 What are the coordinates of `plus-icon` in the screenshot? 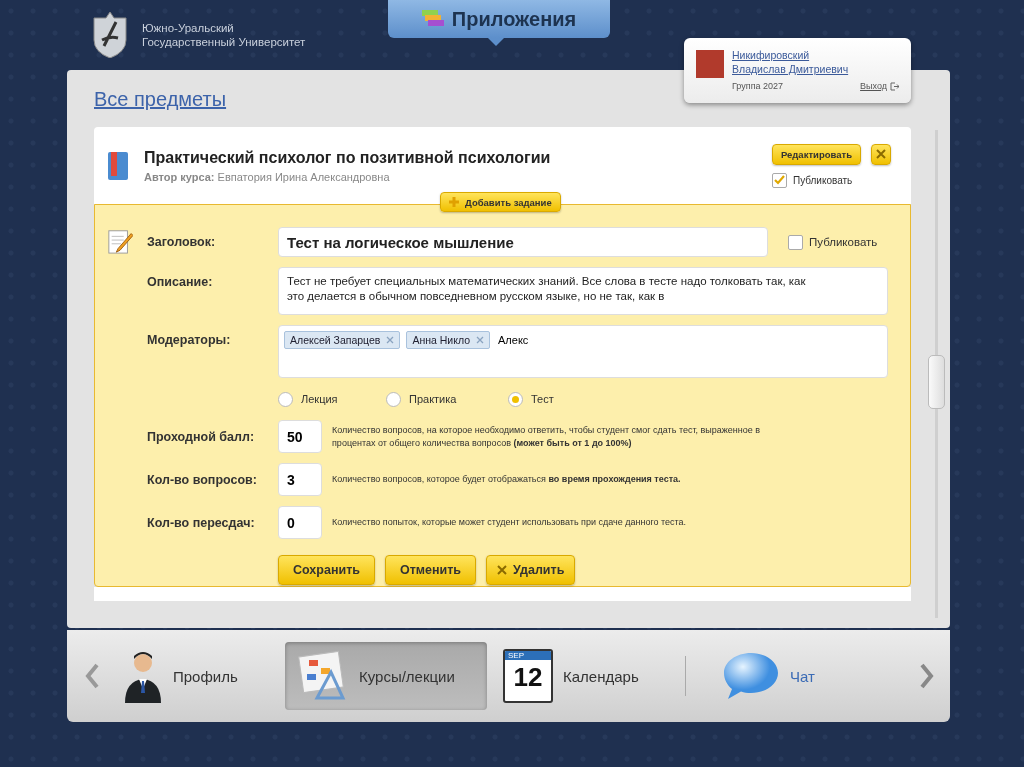 It's located at (454, 202).